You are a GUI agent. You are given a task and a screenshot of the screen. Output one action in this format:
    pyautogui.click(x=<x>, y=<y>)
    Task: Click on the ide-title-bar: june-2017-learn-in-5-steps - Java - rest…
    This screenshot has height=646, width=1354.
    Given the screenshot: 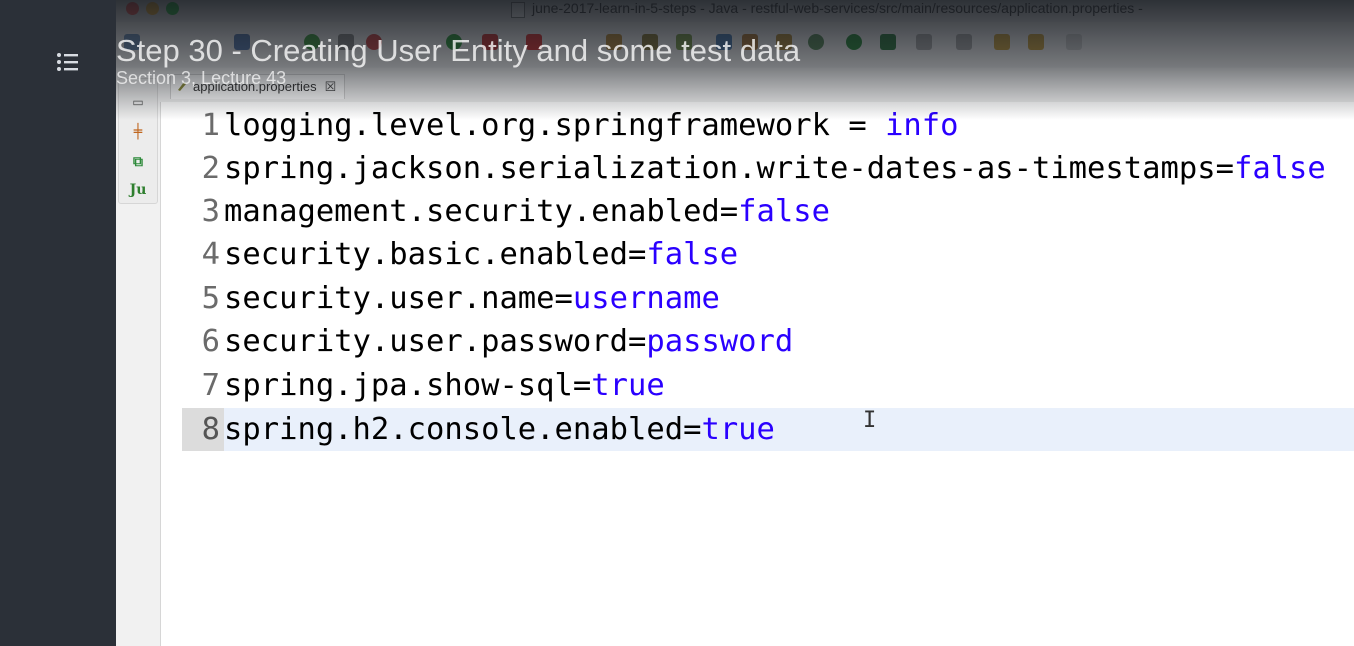 What is the action you would take?
    pyautogui.click(x=735, y=11)
    